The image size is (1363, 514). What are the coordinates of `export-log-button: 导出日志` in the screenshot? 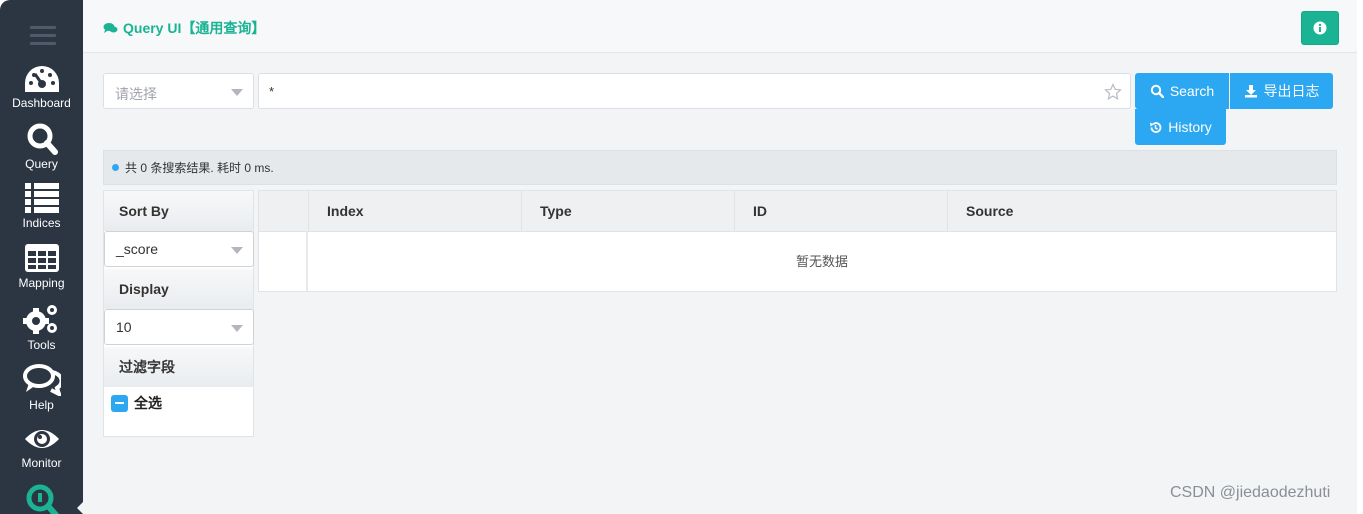 It's located at (1281, 91).